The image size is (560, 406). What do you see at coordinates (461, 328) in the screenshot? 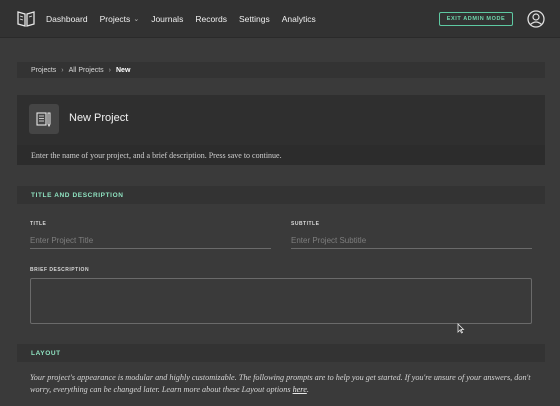
I see `mouse-cursor-icon` at bounding box center [461, 328].